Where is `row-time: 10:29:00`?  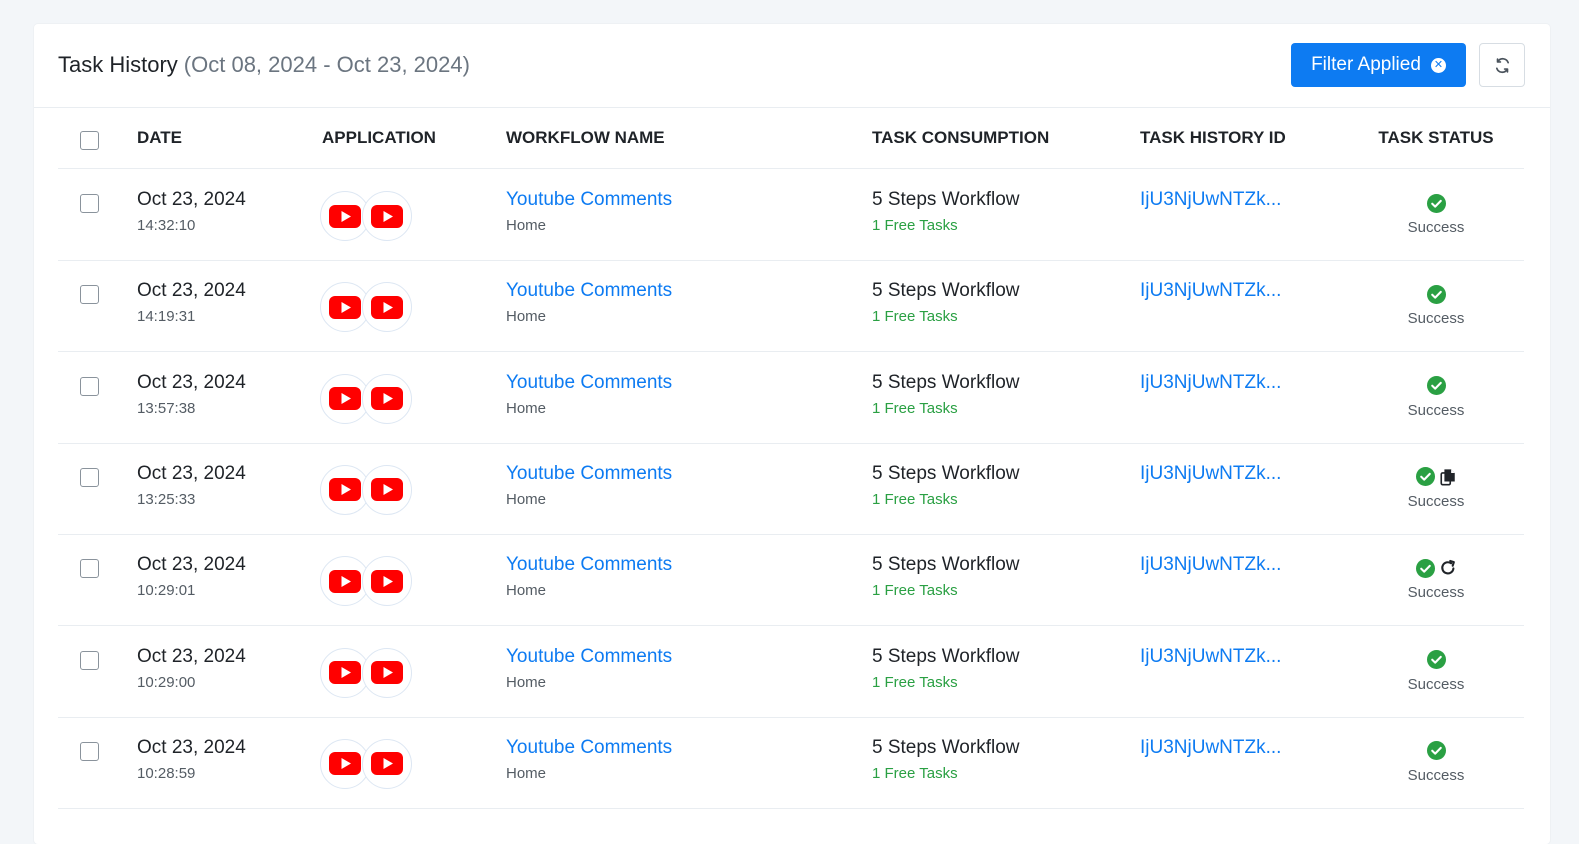
row-time: 10:29:00 is located at coordinates (166, 682).